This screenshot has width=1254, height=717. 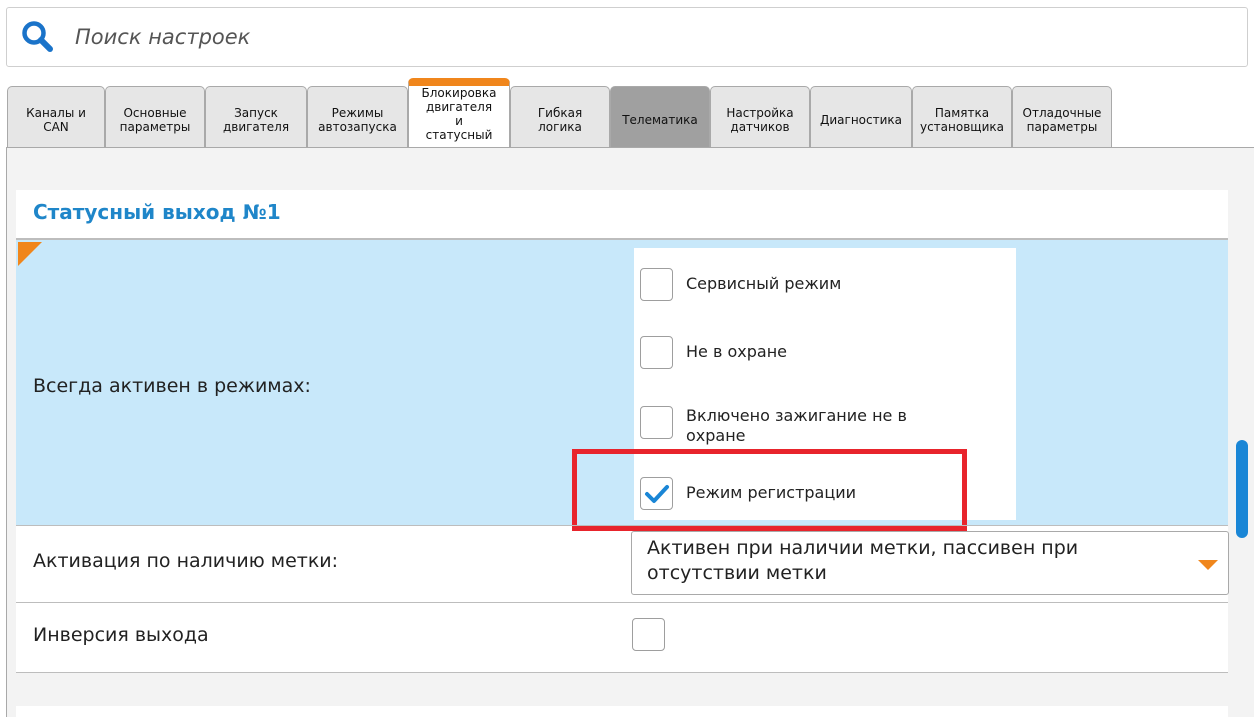 I want to click on option-not-armed: Не в охране, so click(x=813, y=352).